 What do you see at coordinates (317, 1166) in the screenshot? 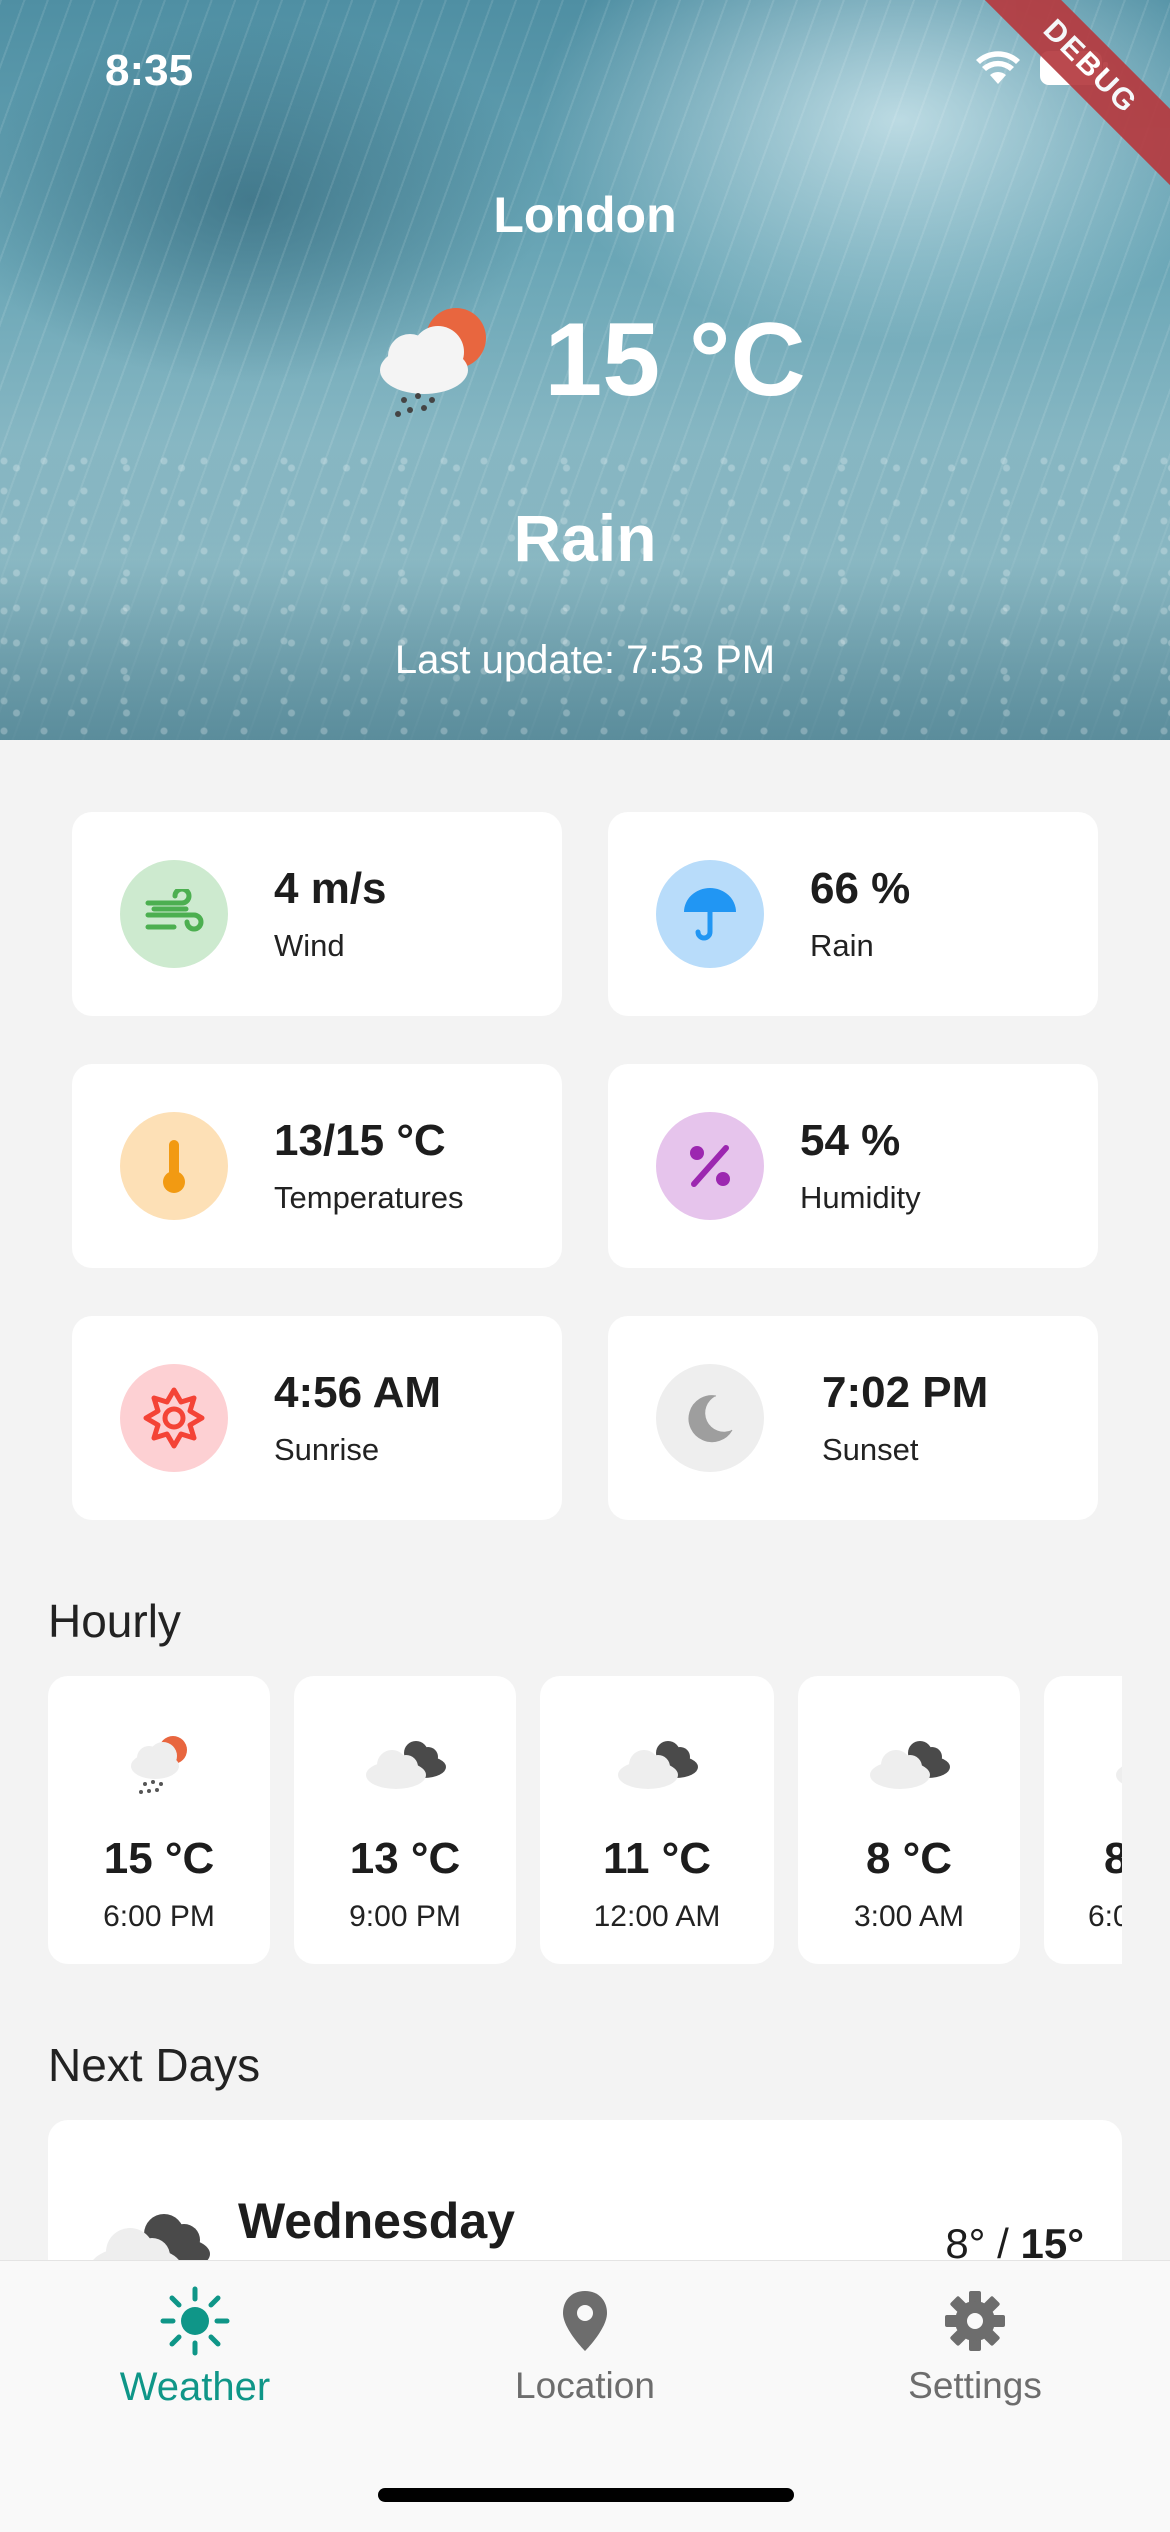
I see `temperatures-card: 13/15 °C Temperatures` at bounding box center [317, 1166].